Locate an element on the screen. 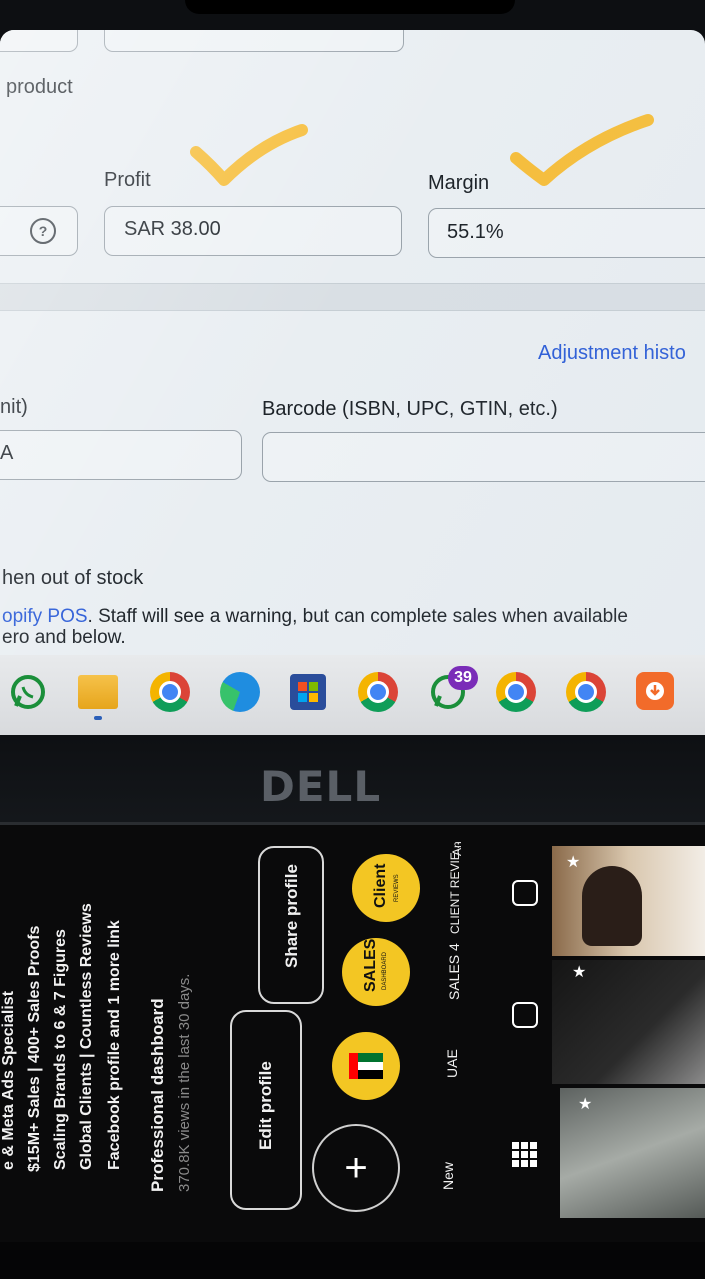 The width and height of the screenshot is (705, 1279). chrome-profile-icon is located at coordinates (378, 692).